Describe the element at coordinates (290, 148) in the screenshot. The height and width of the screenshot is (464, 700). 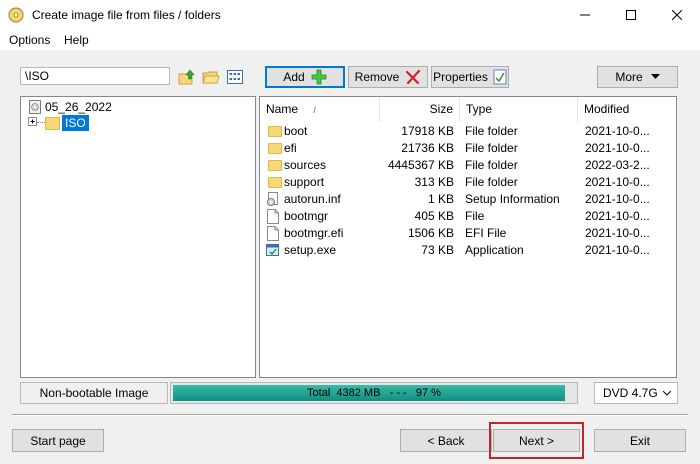
I see `file-name: efi` at that location.